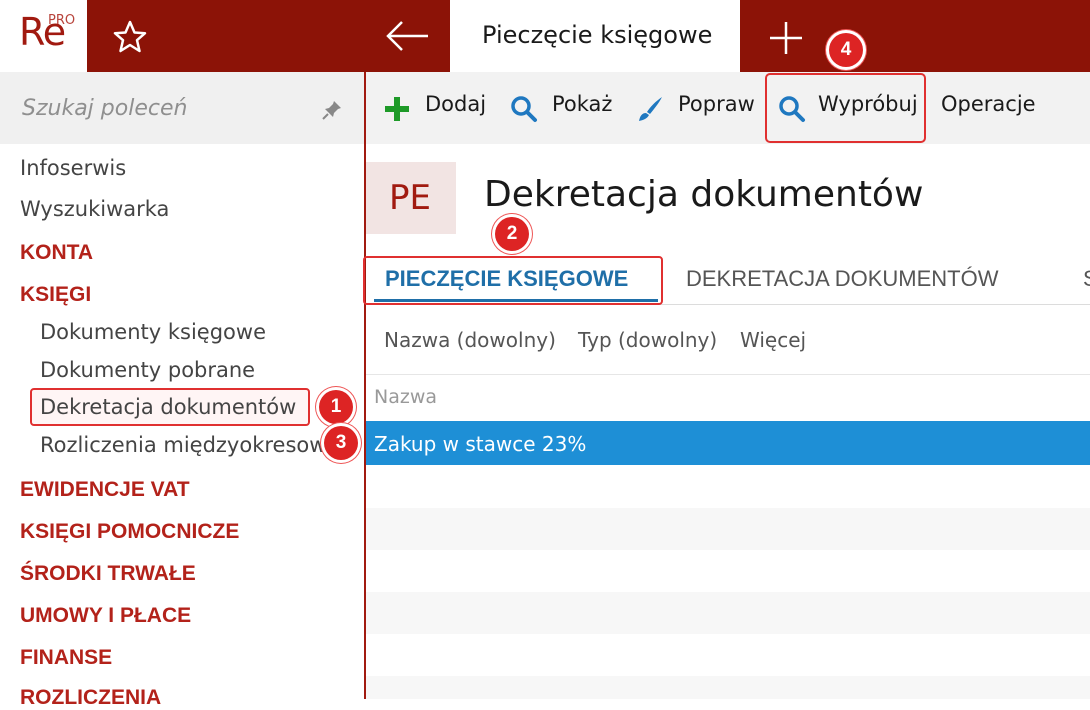  I want to click on sidebar-item-wyszukiwarka: Wyszukiwarka, so click(94, 209).